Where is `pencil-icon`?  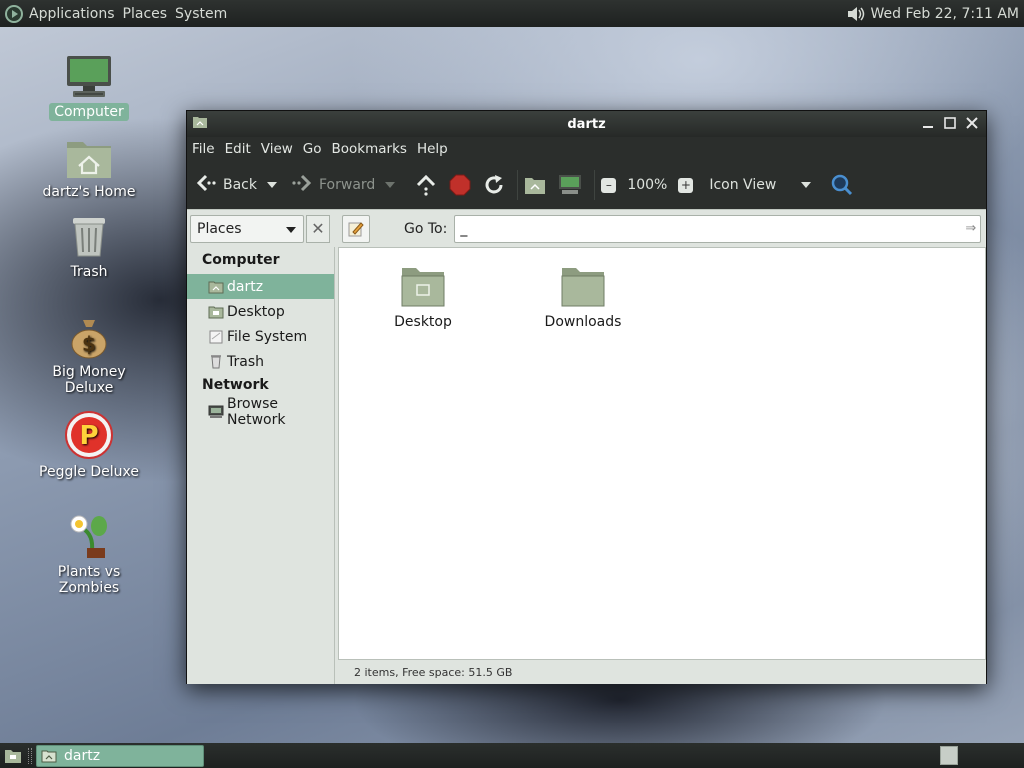 pencil-icon is located at coordinates (356, 228).